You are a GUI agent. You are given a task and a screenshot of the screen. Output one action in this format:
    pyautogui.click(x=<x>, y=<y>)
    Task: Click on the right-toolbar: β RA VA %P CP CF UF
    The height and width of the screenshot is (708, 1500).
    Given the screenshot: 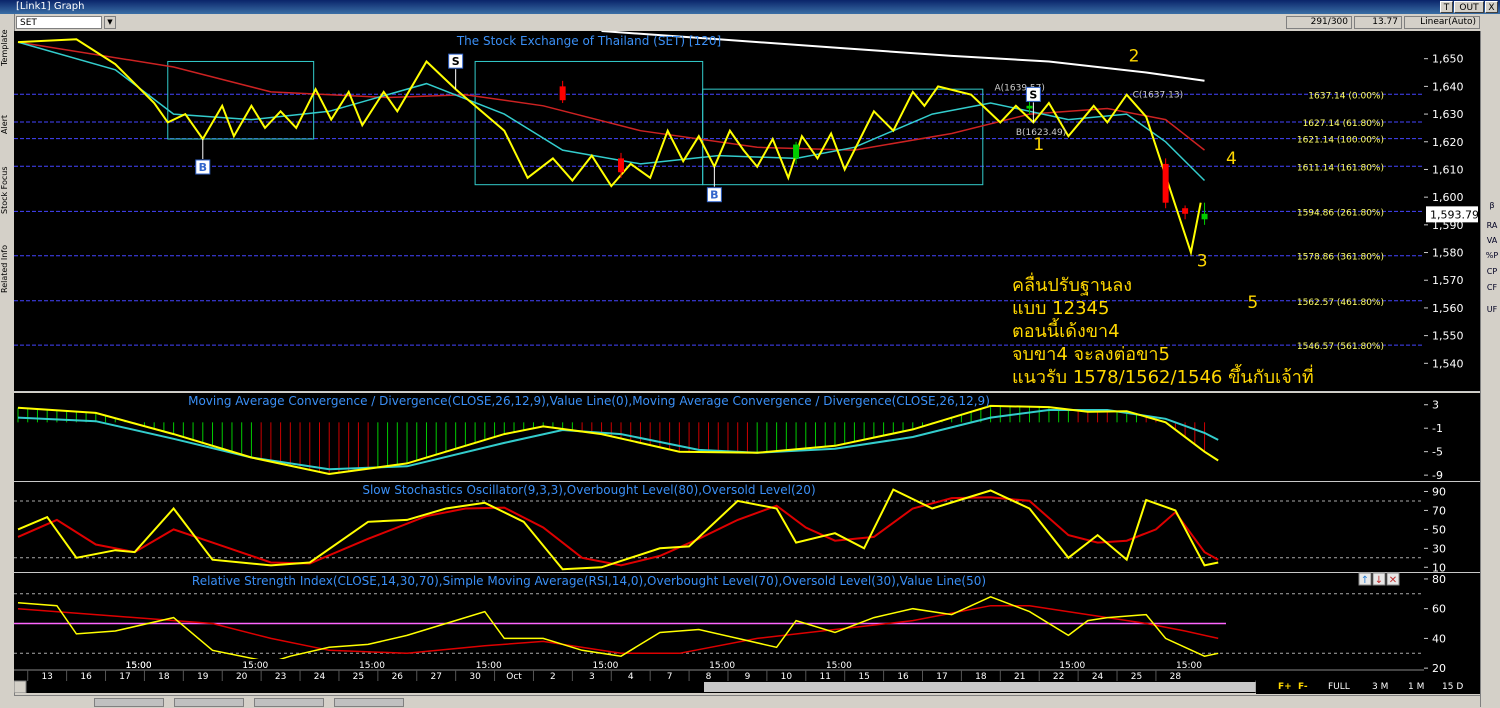 What is the action you would take?
    pyautogui.click(x=1490, y=369)
    